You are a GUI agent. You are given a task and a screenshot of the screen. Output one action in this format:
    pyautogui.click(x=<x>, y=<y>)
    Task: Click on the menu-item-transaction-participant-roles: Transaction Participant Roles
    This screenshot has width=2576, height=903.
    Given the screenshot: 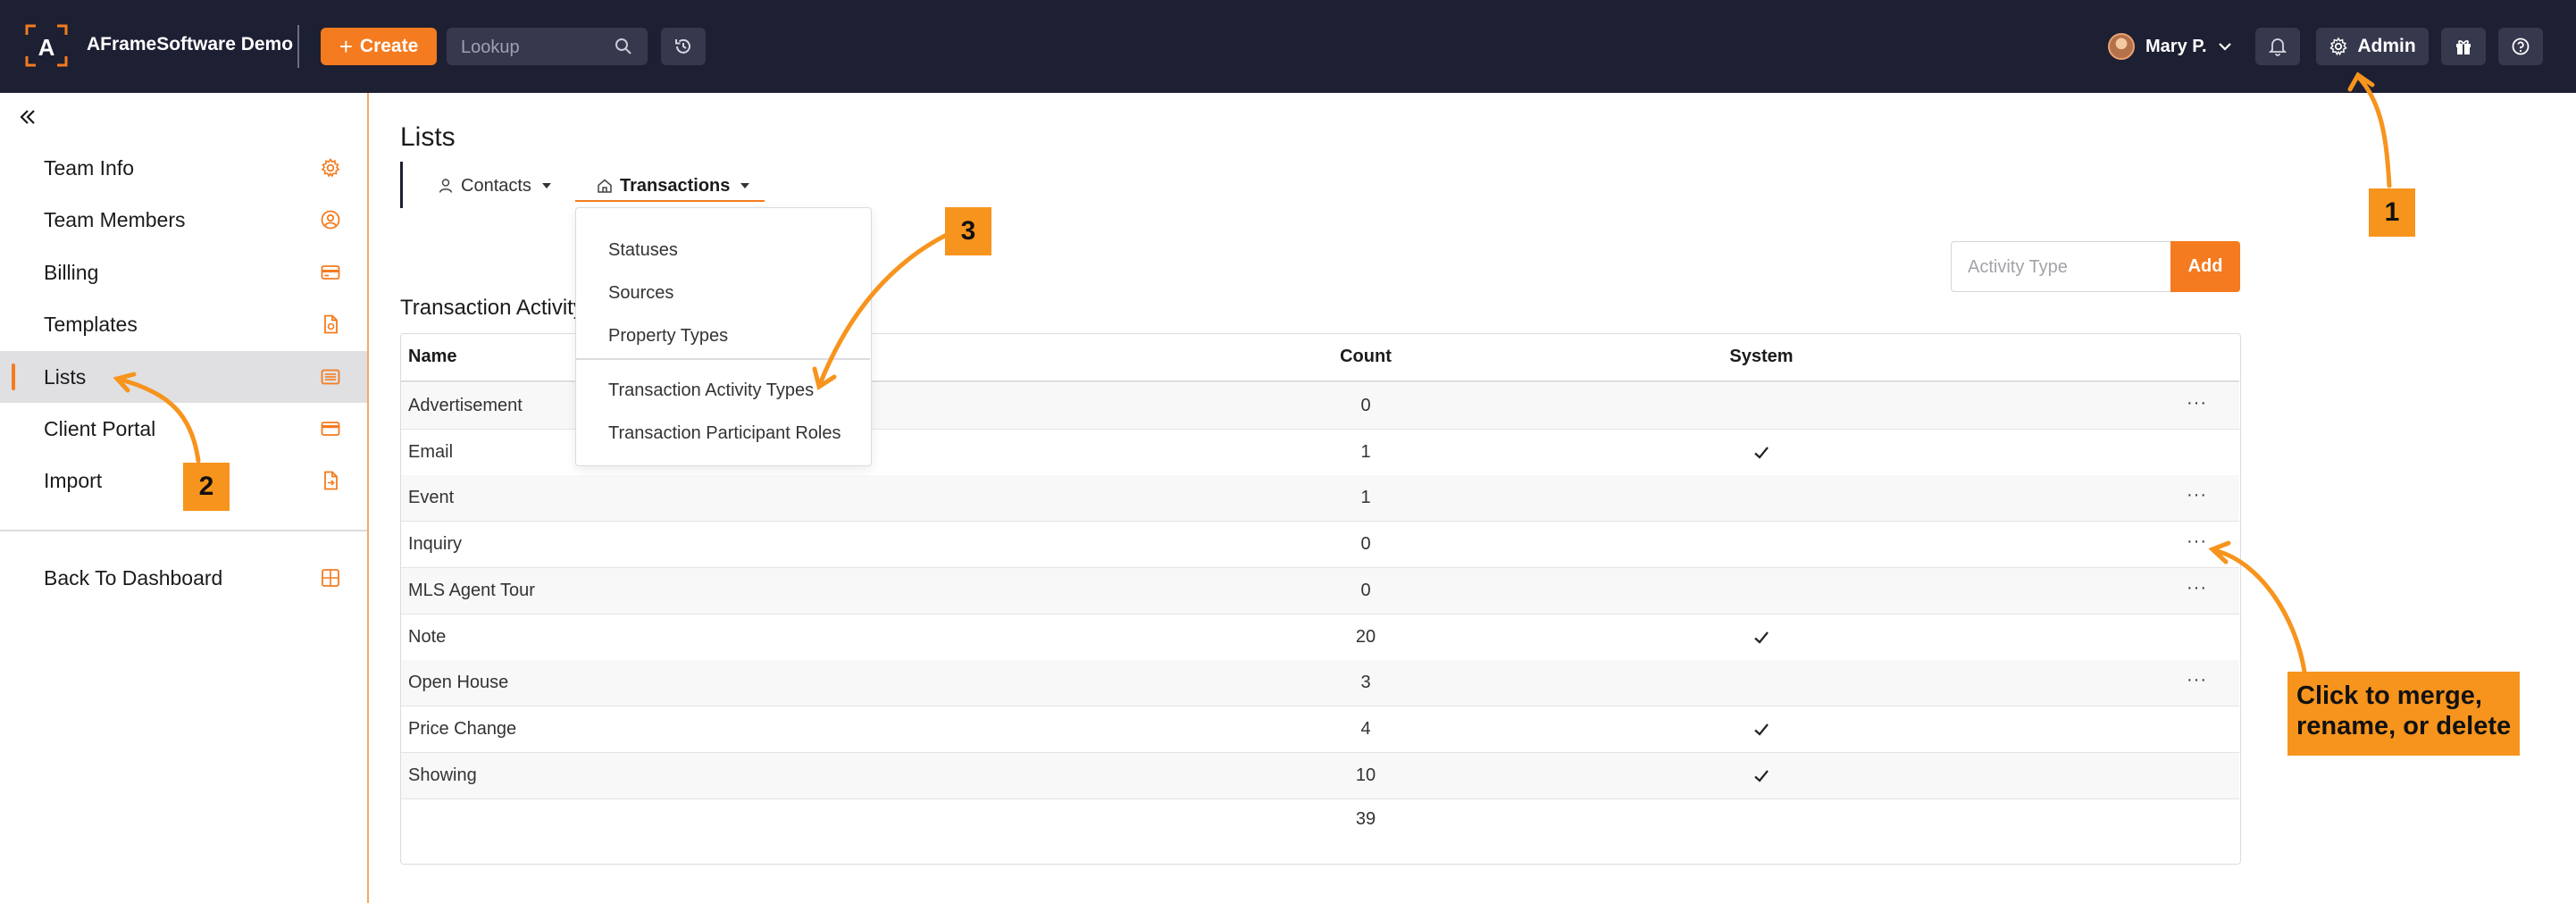 What is the action you would take?
    pyautogui.click(x=725, y=433)
    